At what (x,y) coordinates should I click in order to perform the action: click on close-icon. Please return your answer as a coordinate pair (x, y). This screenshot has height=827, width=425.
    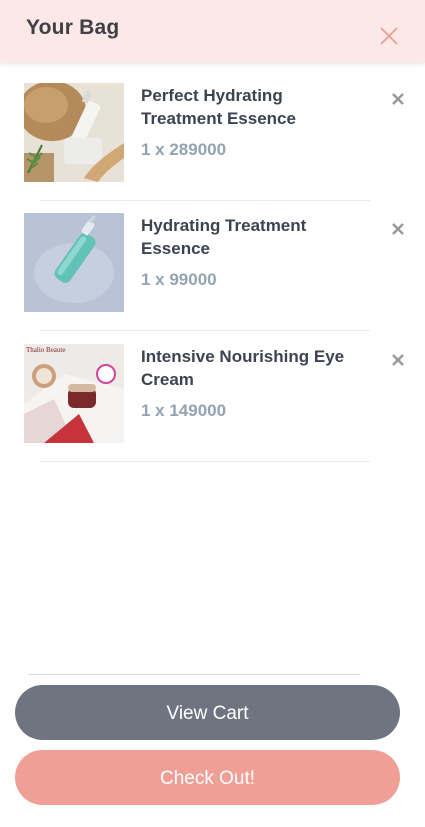
    Looking at the image, I should click on (389, 36).